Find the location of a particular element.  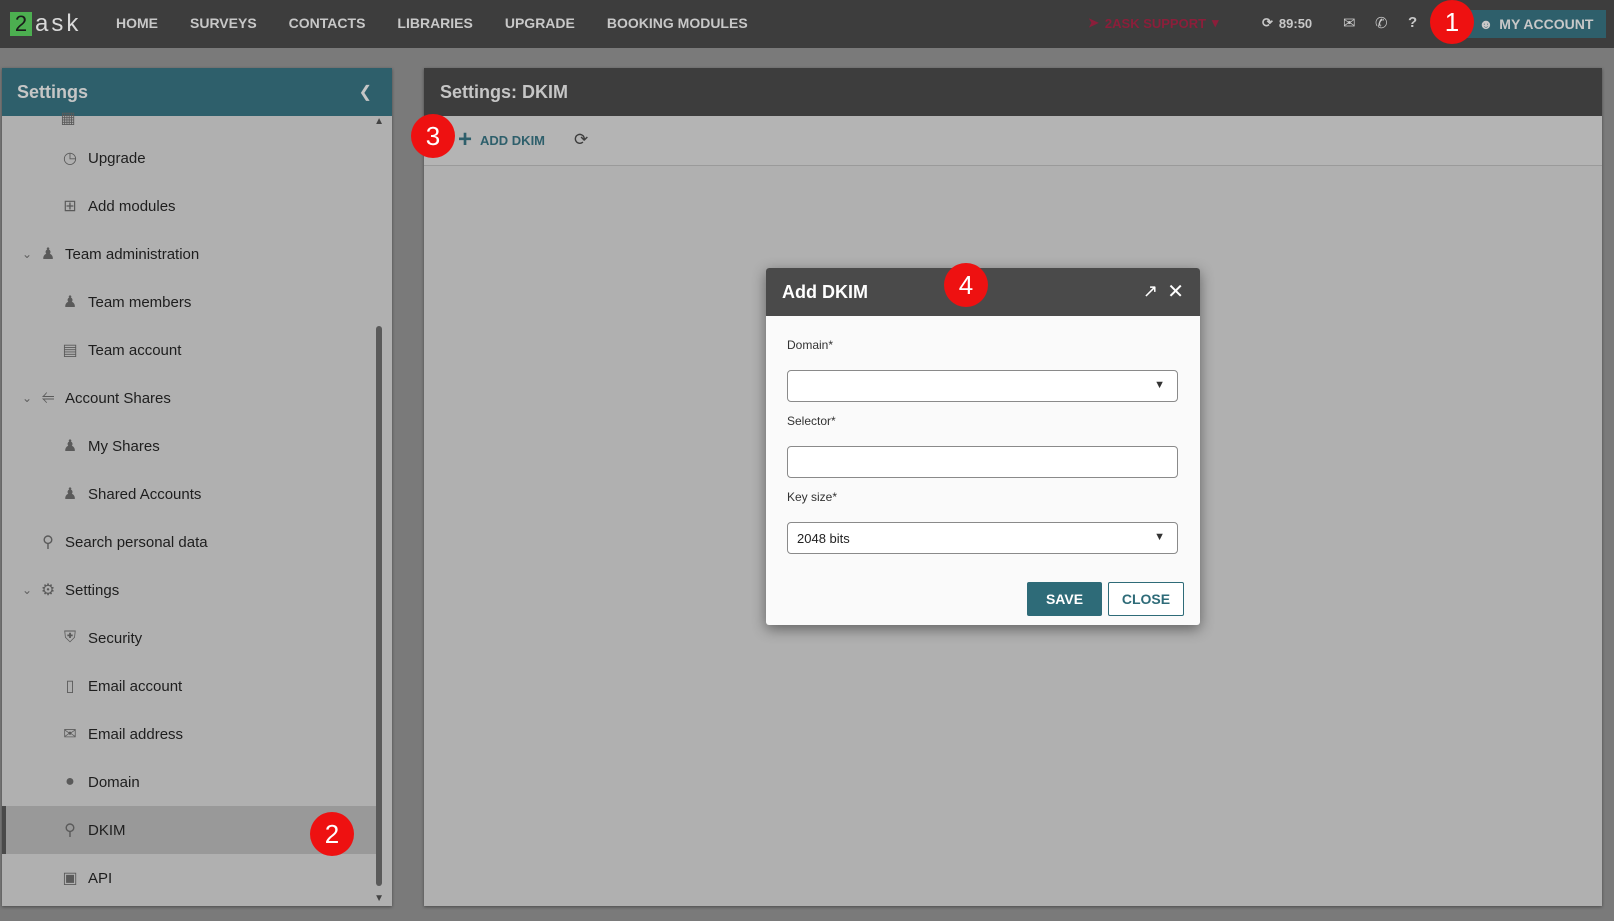

add-box-icon: ⊞ is located at coordinates (70, 206).